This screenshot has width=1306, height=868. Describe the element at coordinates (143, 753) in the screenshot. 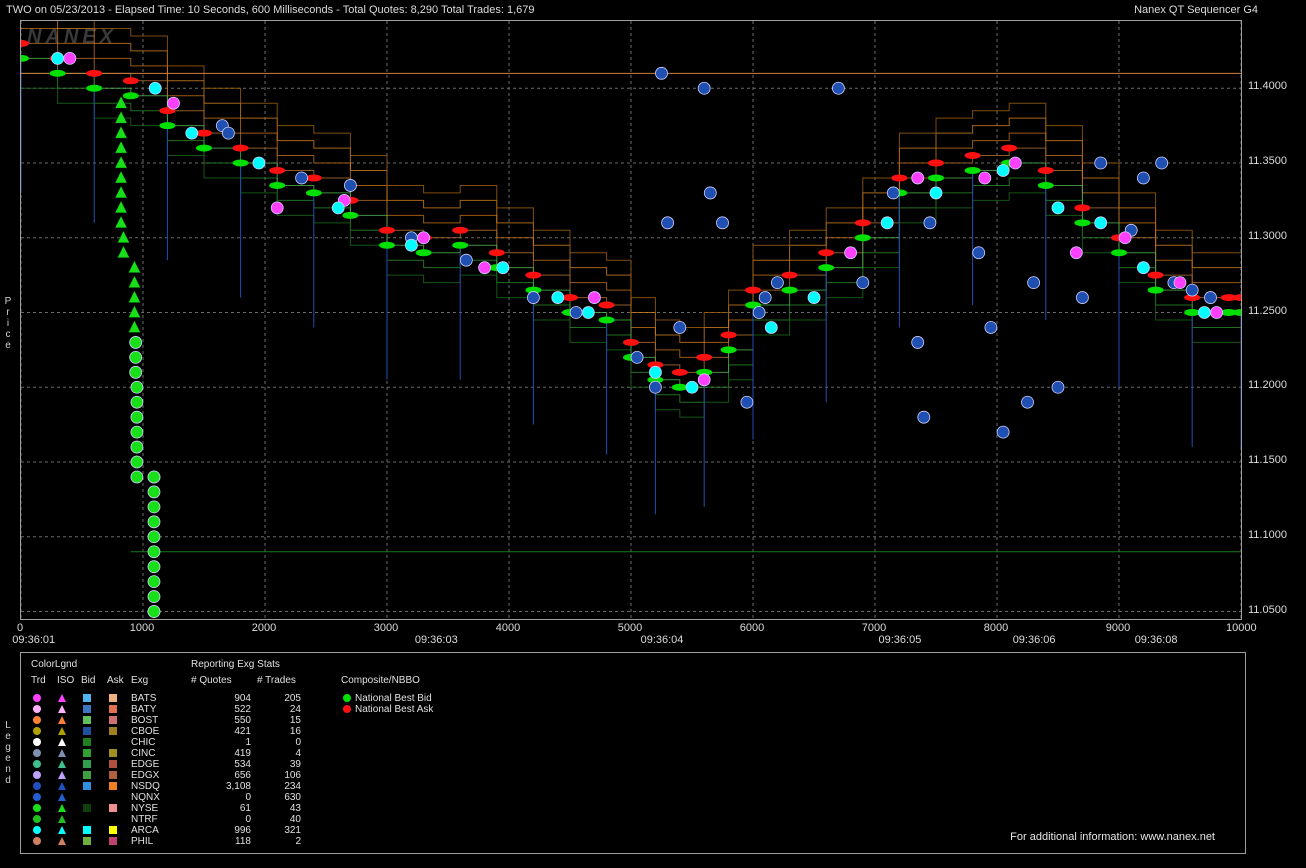

I see `exchange-name: CINC` at that location.